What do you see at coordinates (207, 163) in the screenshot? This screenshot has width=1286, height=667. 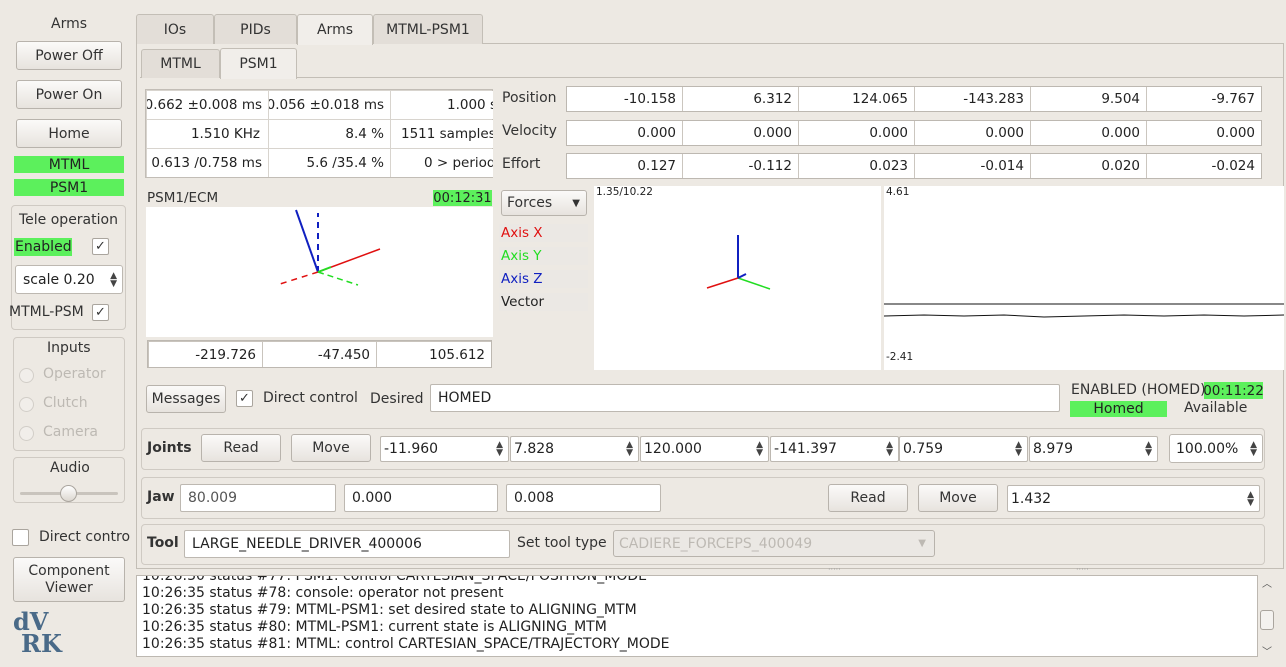 I see `stat-cell: 0.613 /0.758 ms` at bounding box center [207, 163].